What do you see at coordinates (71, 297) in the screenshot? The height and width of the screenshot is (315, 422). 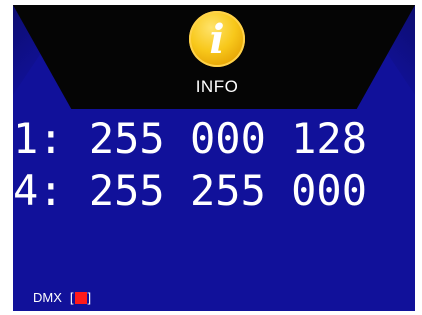 I see `dmx-bracket-open: [` at bounding box center [71, 297].